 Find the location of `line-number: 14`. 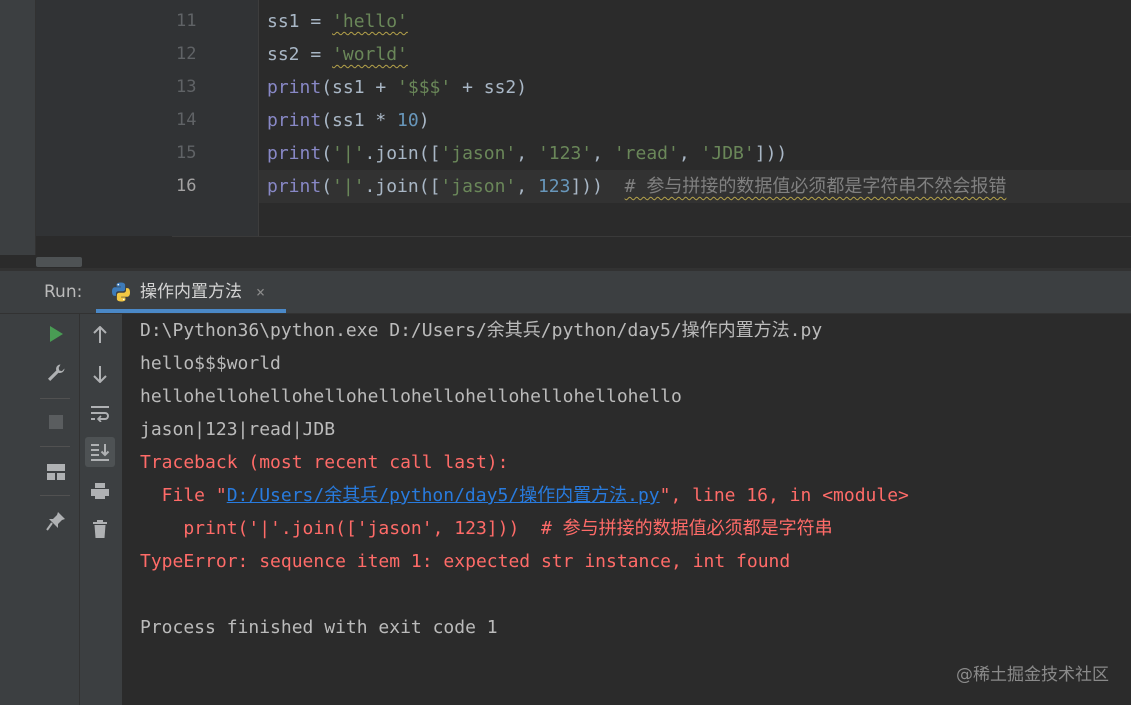

line-number: 14 is located at coordinates (186, 120).